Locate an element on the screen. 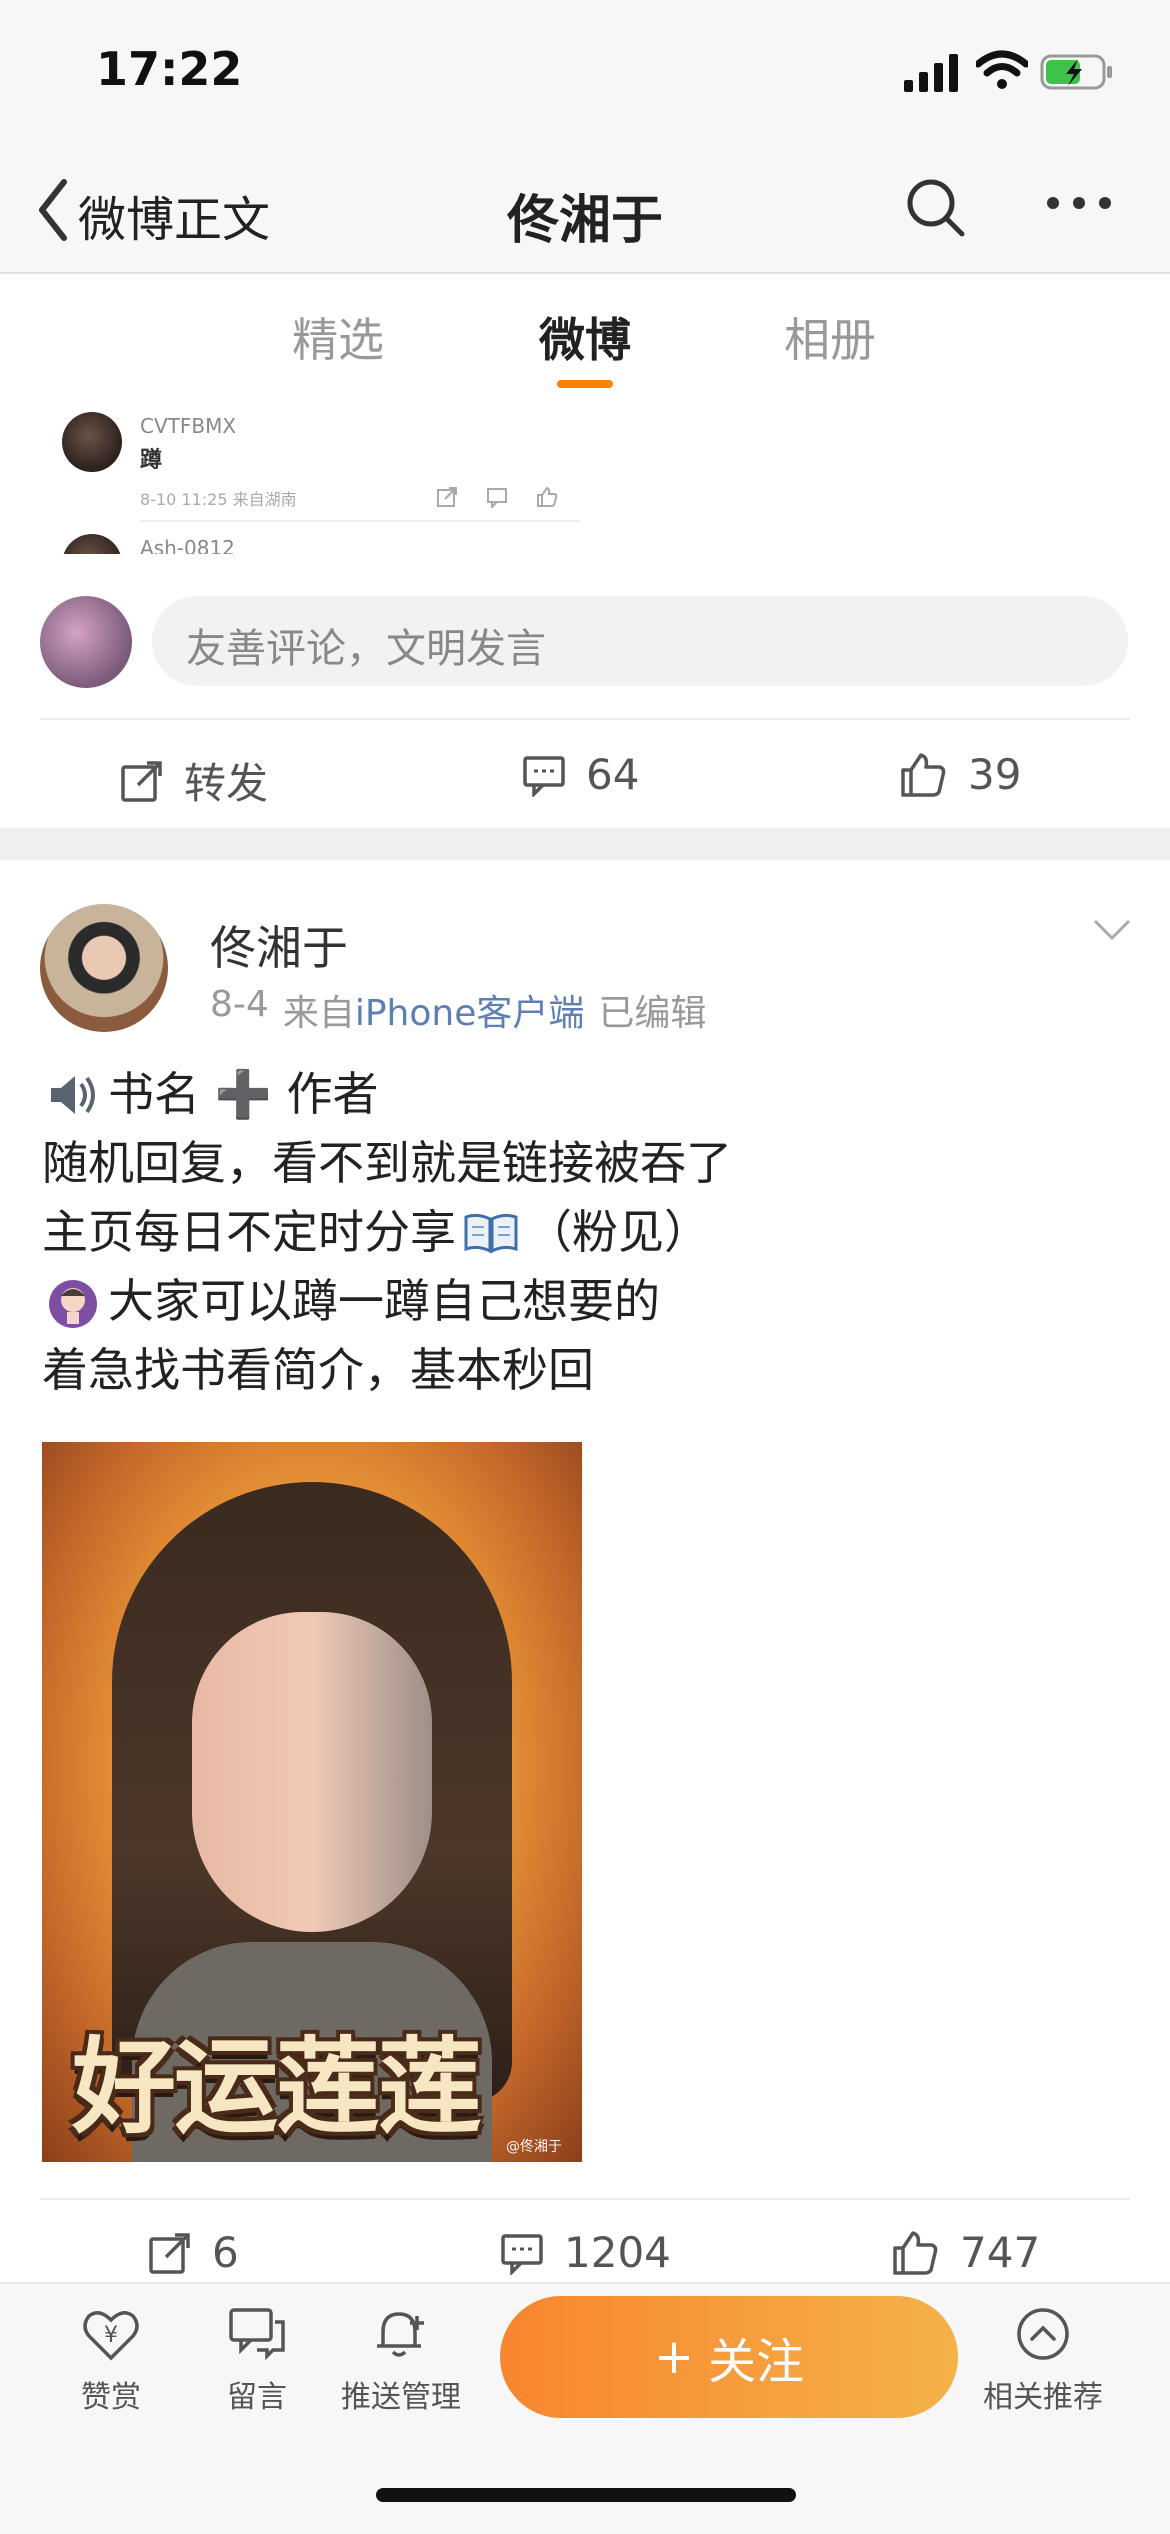 The width and height of the screenshot is (1170, 2534). post-line-text: （粉见） is located at coordinates (618, 1232).